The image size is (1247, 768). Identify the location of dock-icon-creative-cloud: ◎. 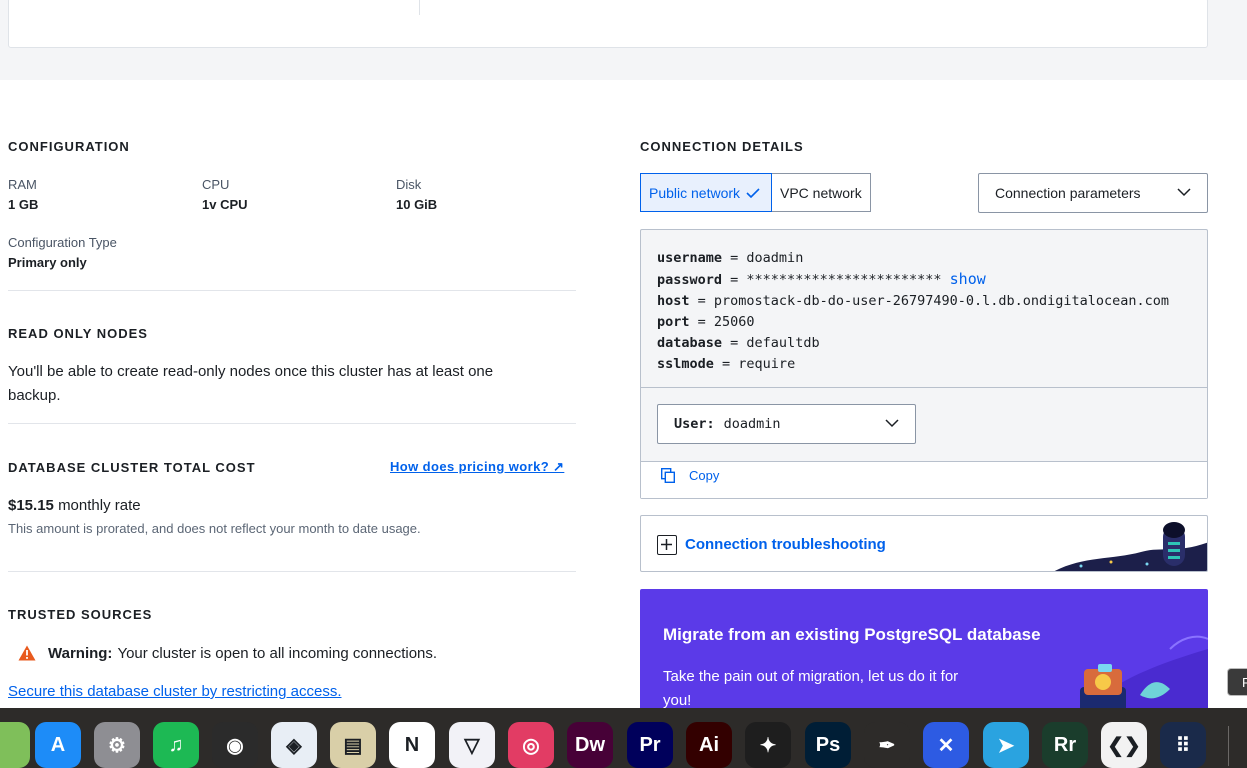
(531, 745).